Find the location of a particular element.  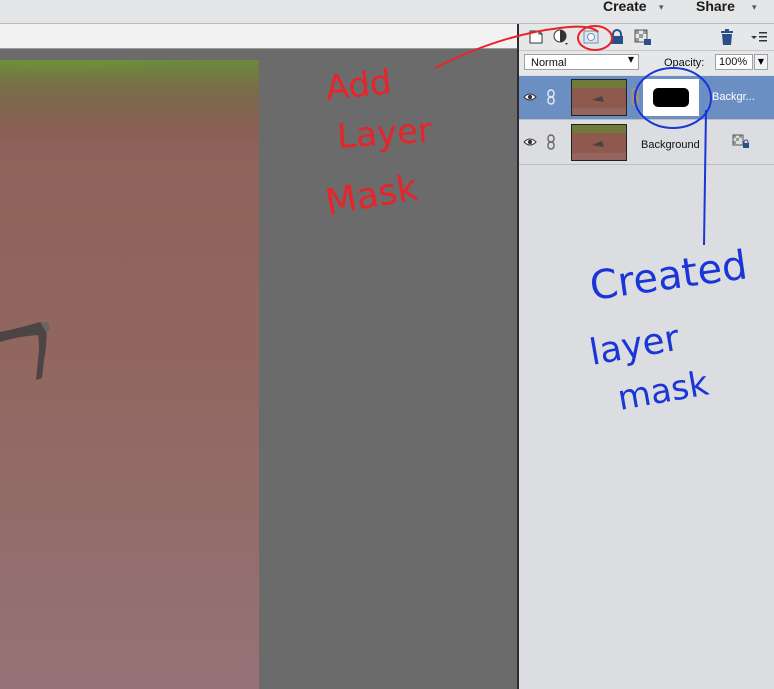

add-layer-mask-icon is located at coordinates (591, 37).